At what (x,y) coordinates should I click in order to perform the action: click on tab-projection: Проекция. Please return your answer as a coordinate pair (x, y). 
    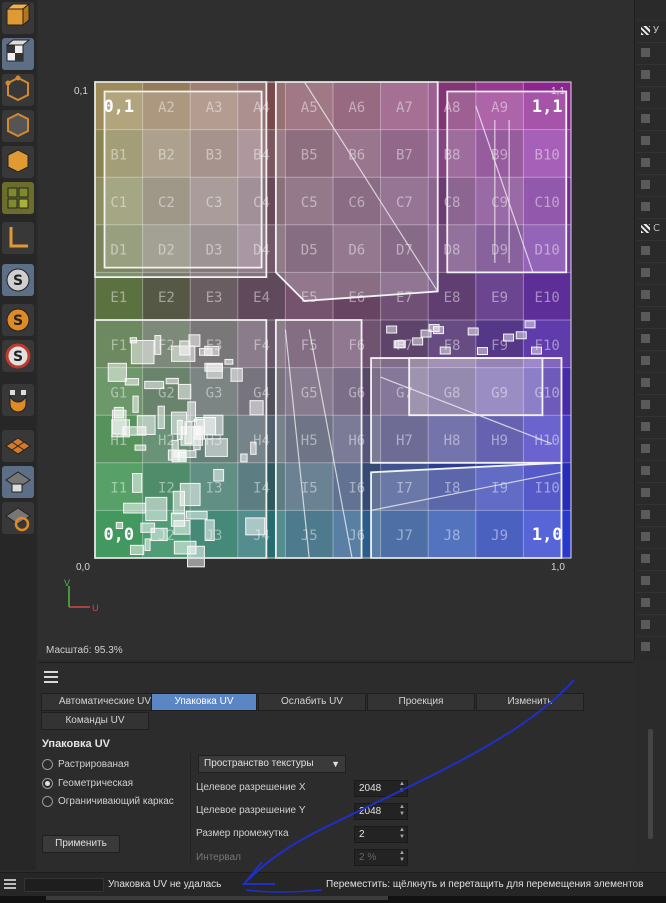
    Looking at the image, I should click on (421, 702).